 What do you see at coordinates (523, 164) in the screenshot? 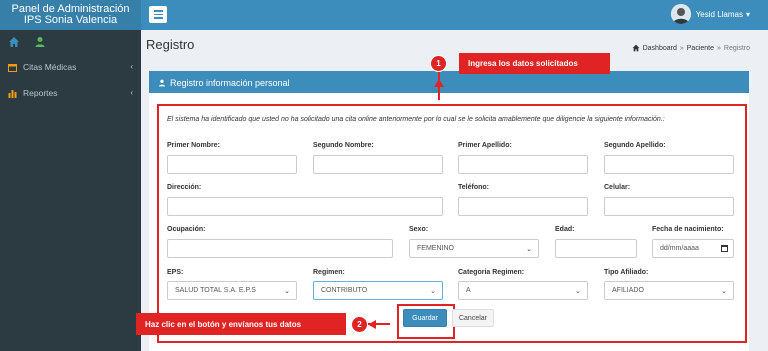
I see `primer-apellido-input` at bounding box center [523, 164].